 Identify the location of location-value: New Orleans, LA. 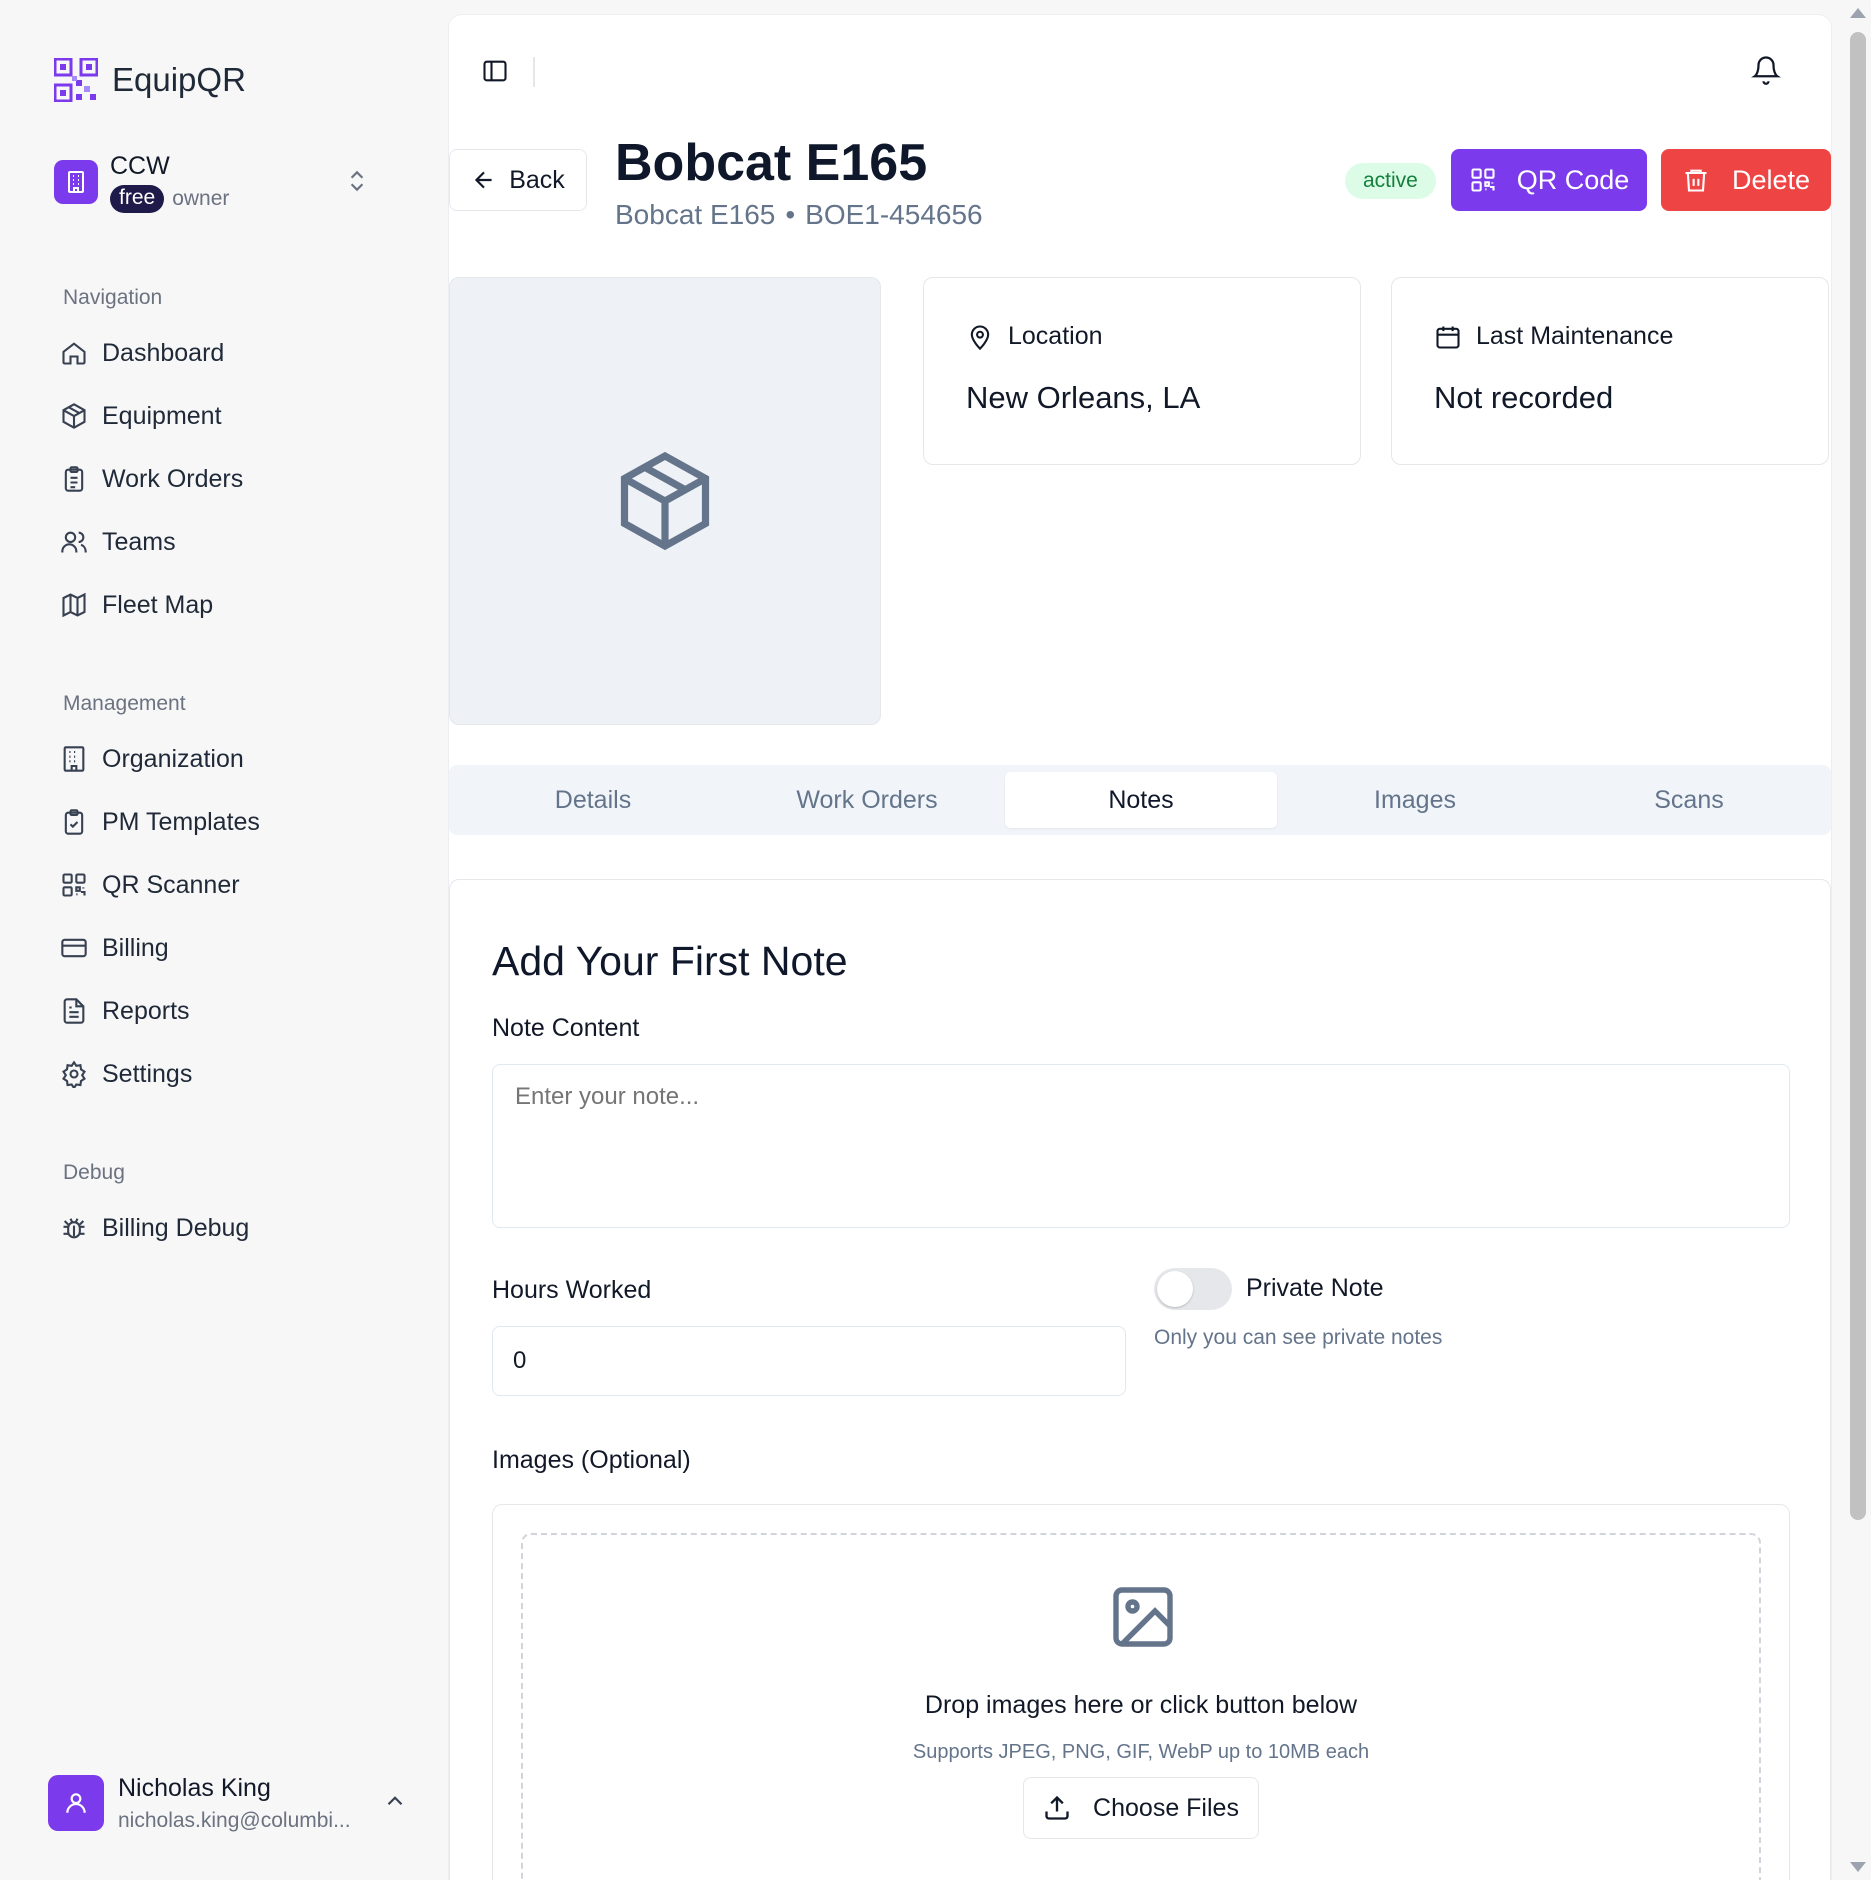
(1083, 397).